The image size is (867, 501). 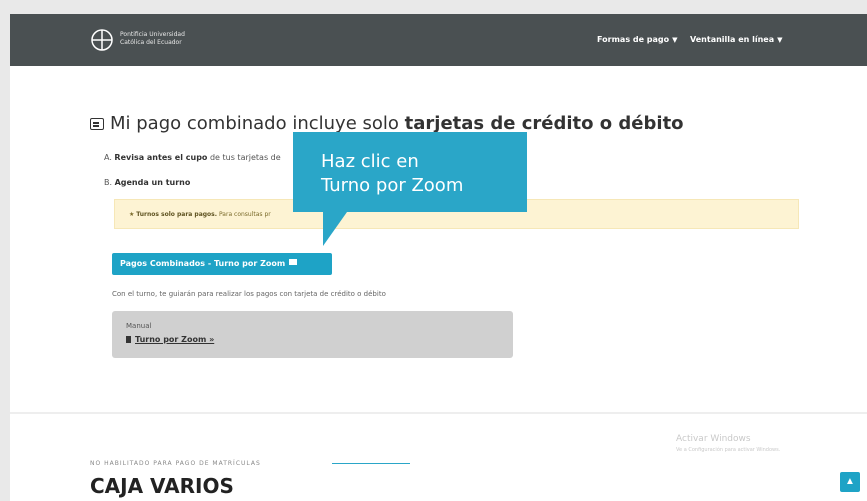 What do you see at coordinates (438, 413) in the screenshot?
I see `section-divider` at bounding box center [438, 413].